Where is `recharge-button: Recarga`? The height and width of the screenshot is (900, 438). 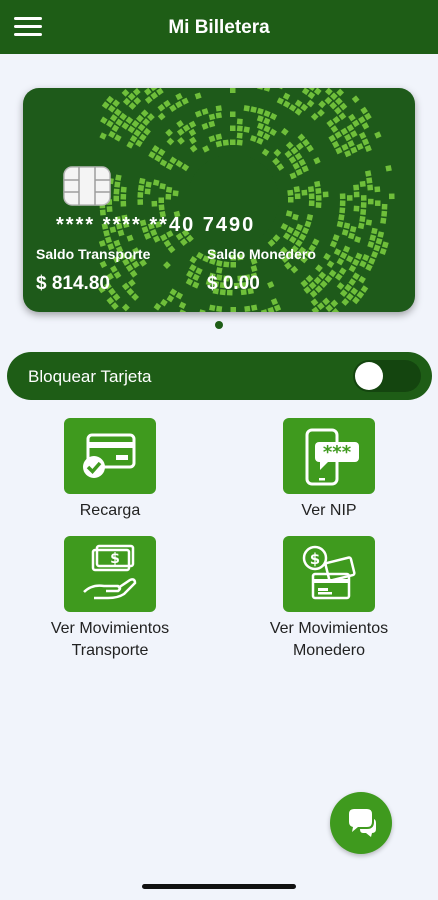
recharge-button: Recarga is located at coordinates (110, 470).